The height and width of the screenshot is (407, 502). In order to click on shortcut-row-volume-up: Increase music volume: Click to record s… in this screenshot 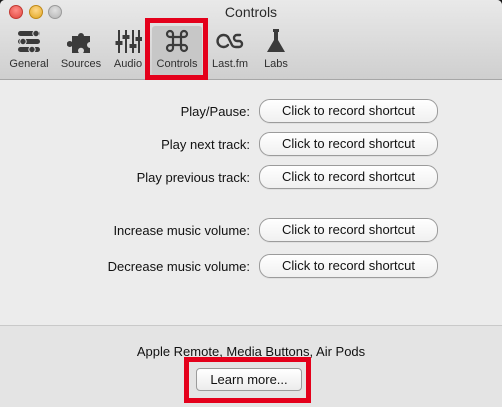, I will do `click(251, 231)`.